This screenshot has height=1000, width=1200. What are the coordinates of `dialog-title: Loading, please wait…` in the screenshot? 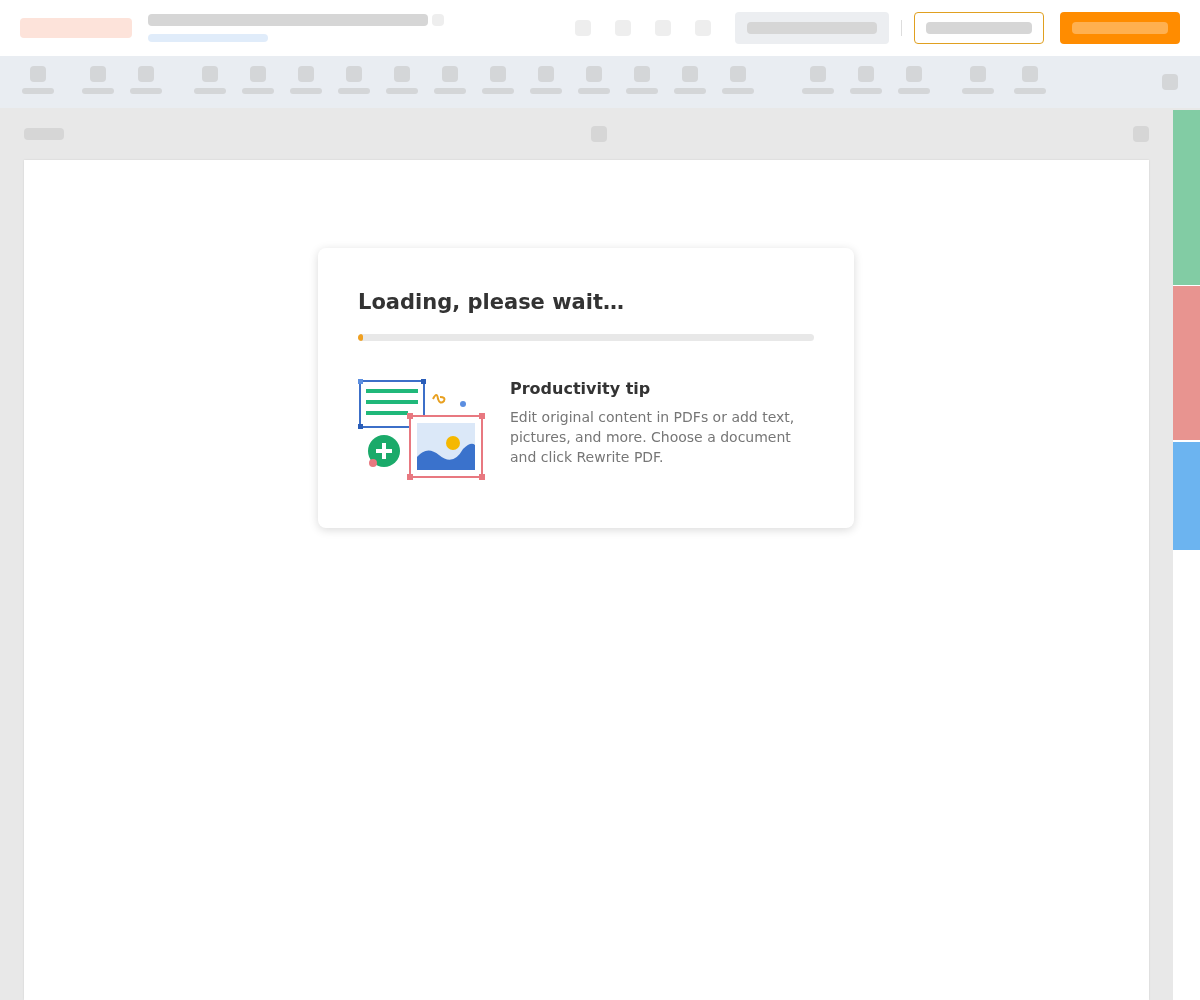 It's located at (491, 302).